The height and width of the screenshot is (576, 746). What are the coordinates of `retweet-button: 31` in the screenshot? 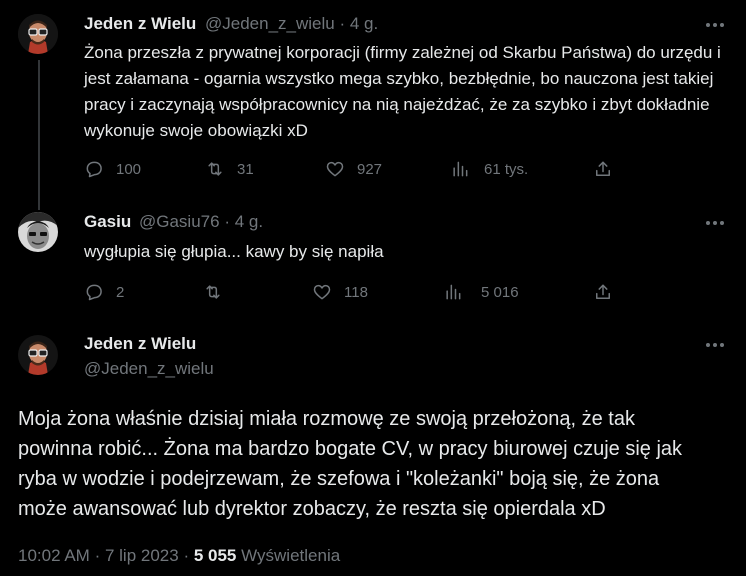 It's located at (229, 169).